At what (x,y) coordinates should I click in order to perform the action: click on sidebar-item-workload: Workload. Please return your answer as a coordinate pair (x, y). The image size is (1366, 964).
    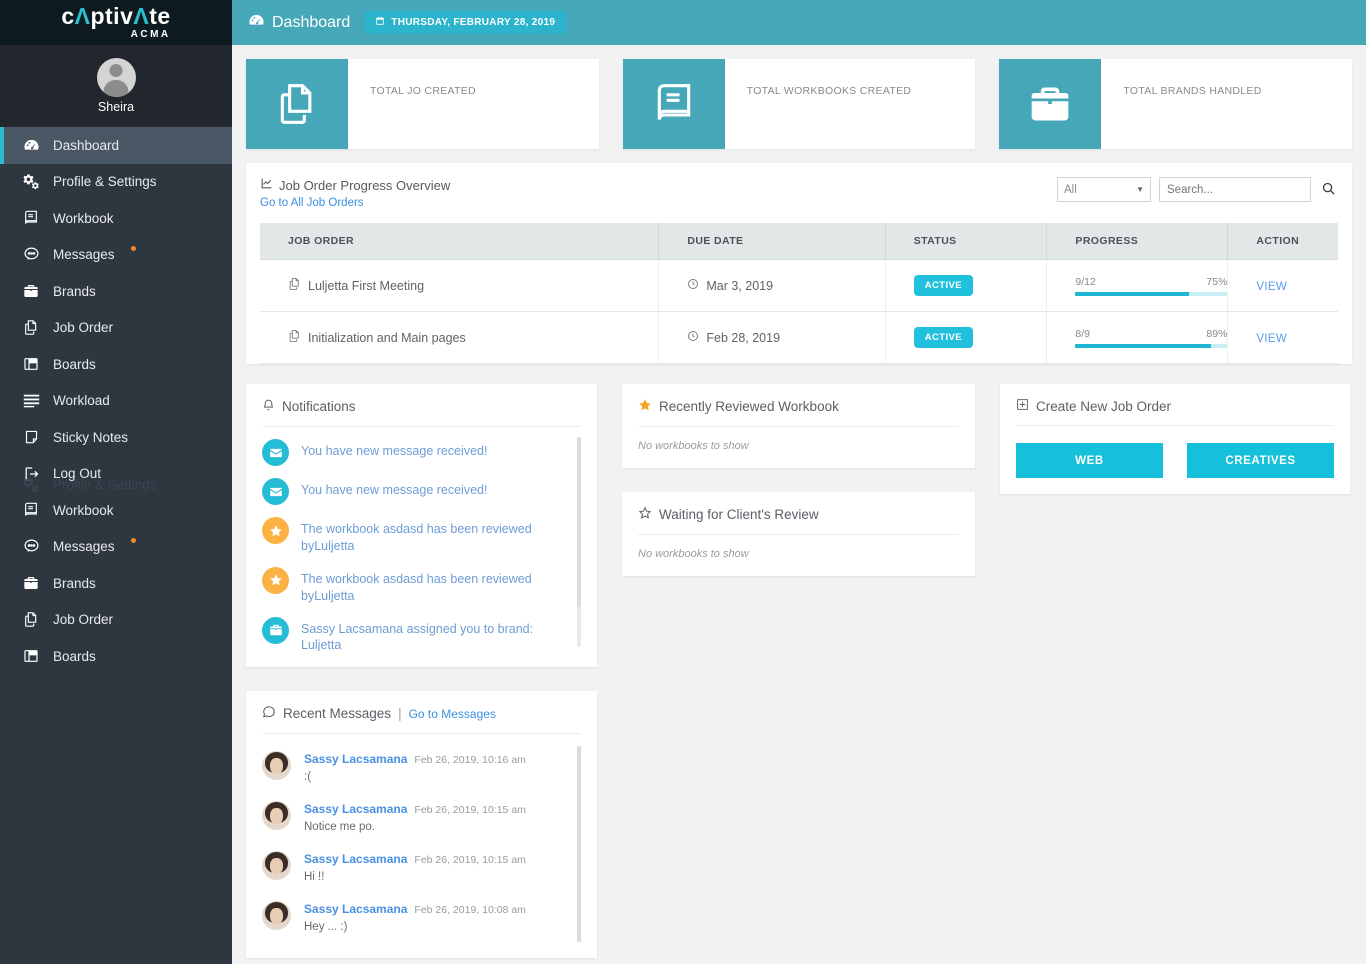
    Looking at the image, I should click on (116, 401).